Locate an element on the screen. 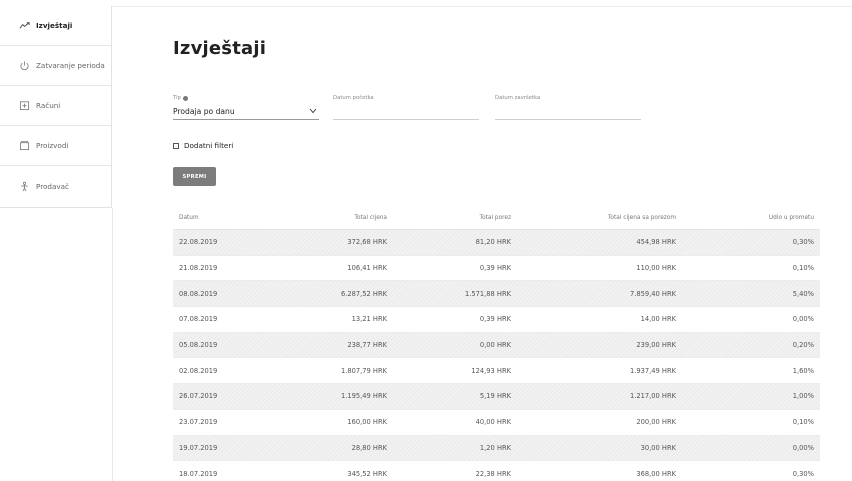 The height and width of the screenshot is (481, 852). cell-tax: 1.571,88 HRK is located at coordinates (488, 293).